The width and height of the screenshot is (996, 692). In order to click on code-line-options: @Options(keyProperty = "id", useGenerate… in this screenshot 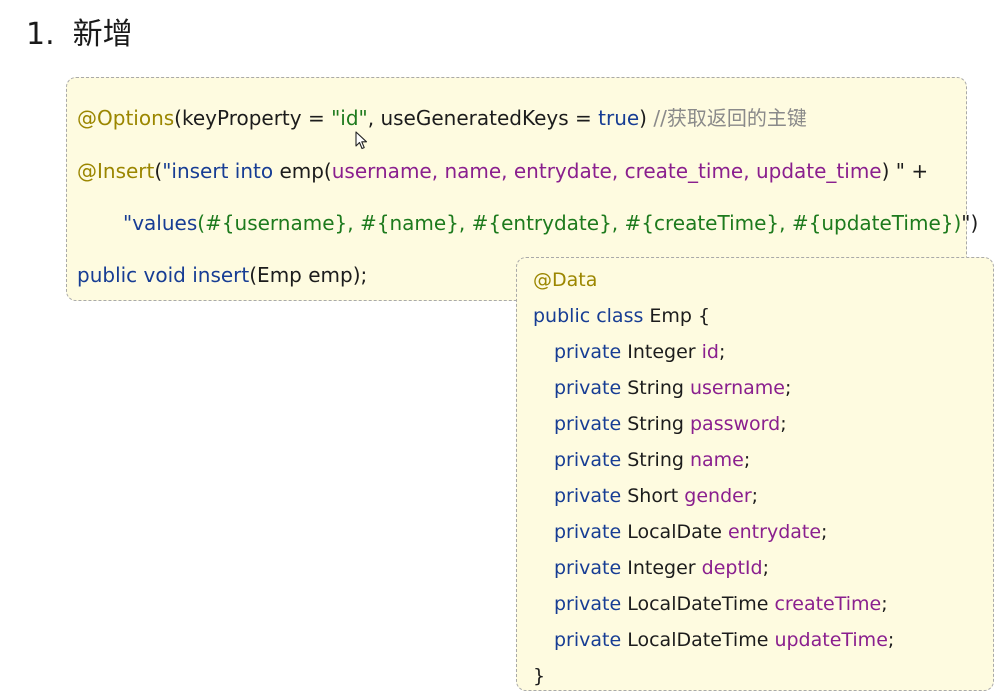, I will do `click(442, 118)`.